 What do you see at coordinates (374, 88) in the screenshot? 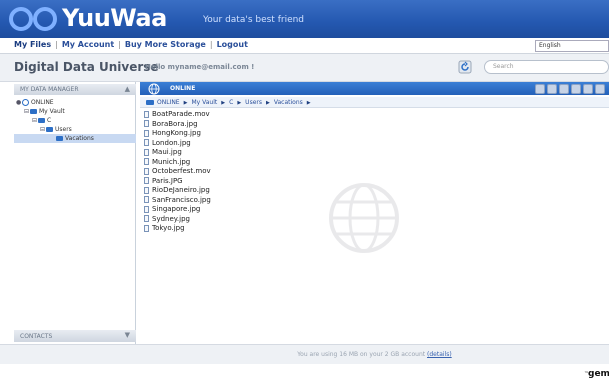
I see `location-bar: ONLINE` at bounding box center [374, 88].